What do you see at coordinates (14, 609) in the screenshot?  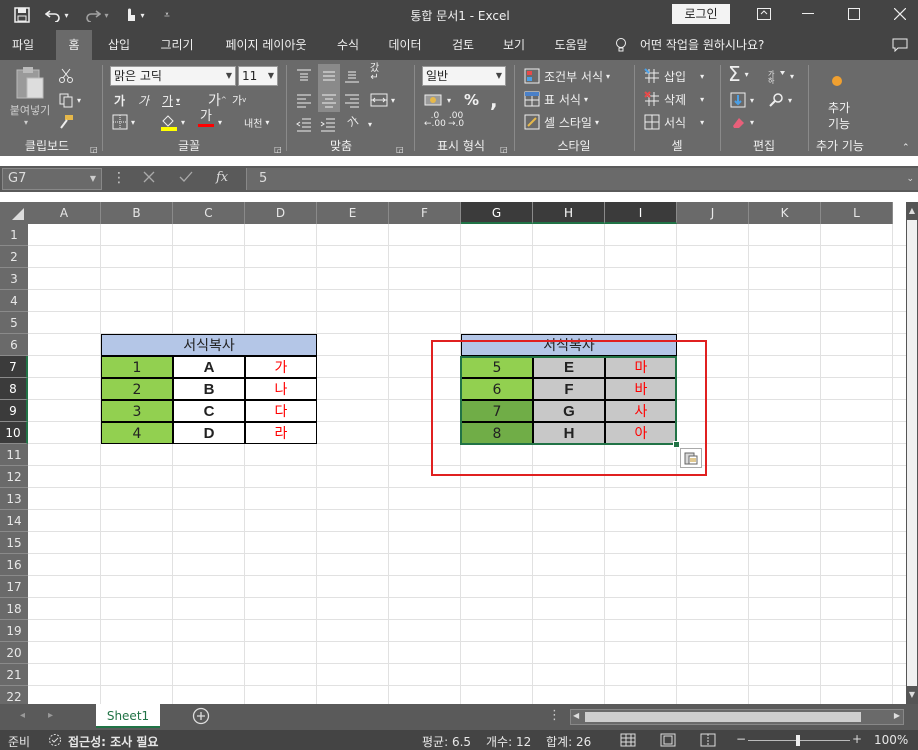 I see `row-header-18: 18` at bounding box center [14, 609].